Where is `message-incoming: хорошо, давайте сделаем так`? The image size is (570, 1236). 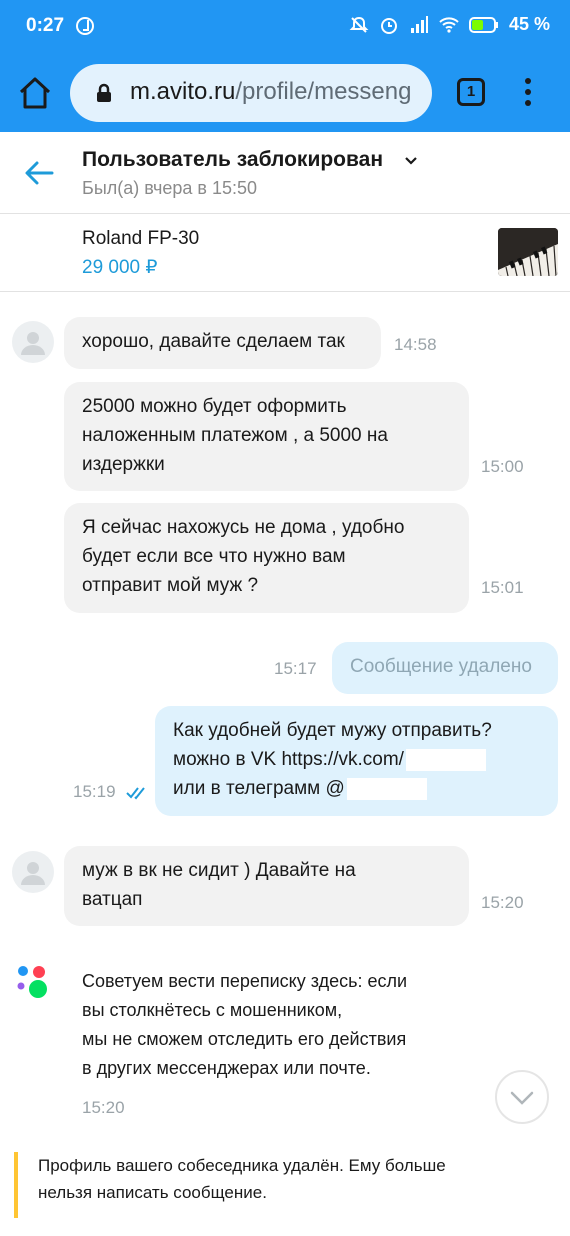 message-incoming: хорошо, давайте сделаем так is located at coordinates (222, 343).